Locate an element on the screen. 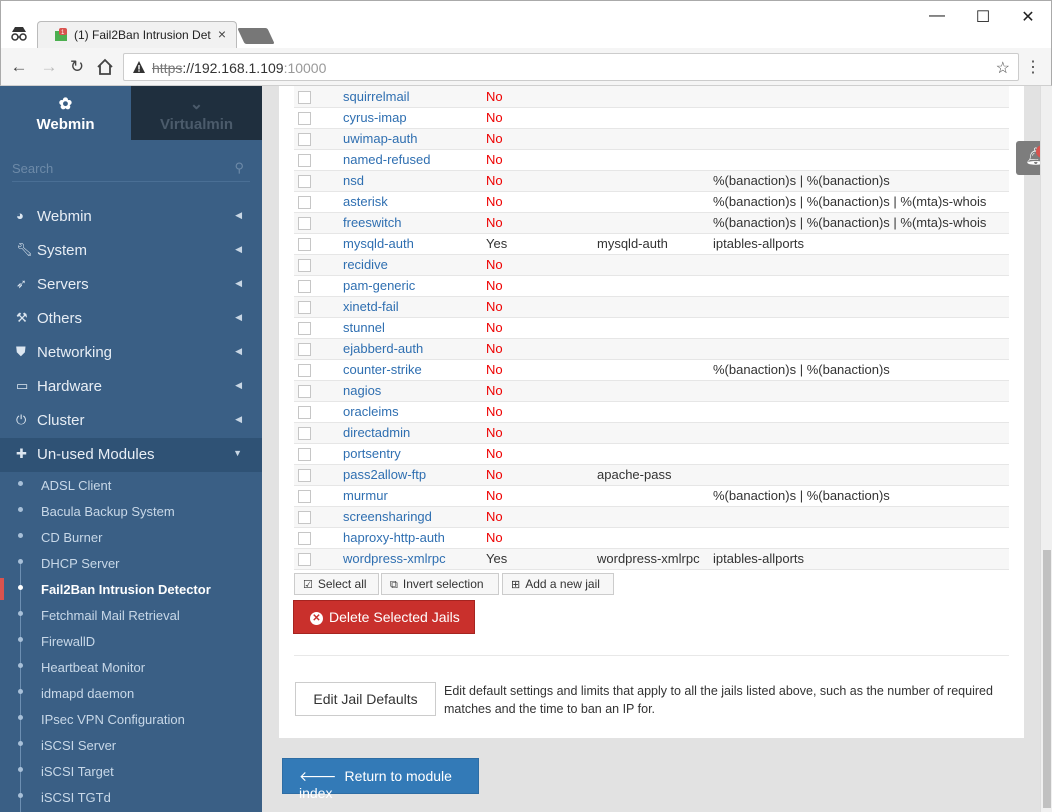 This screenshot has width=1052, height=812. jail-name-link: recidive is located at coordinates (414, 265).